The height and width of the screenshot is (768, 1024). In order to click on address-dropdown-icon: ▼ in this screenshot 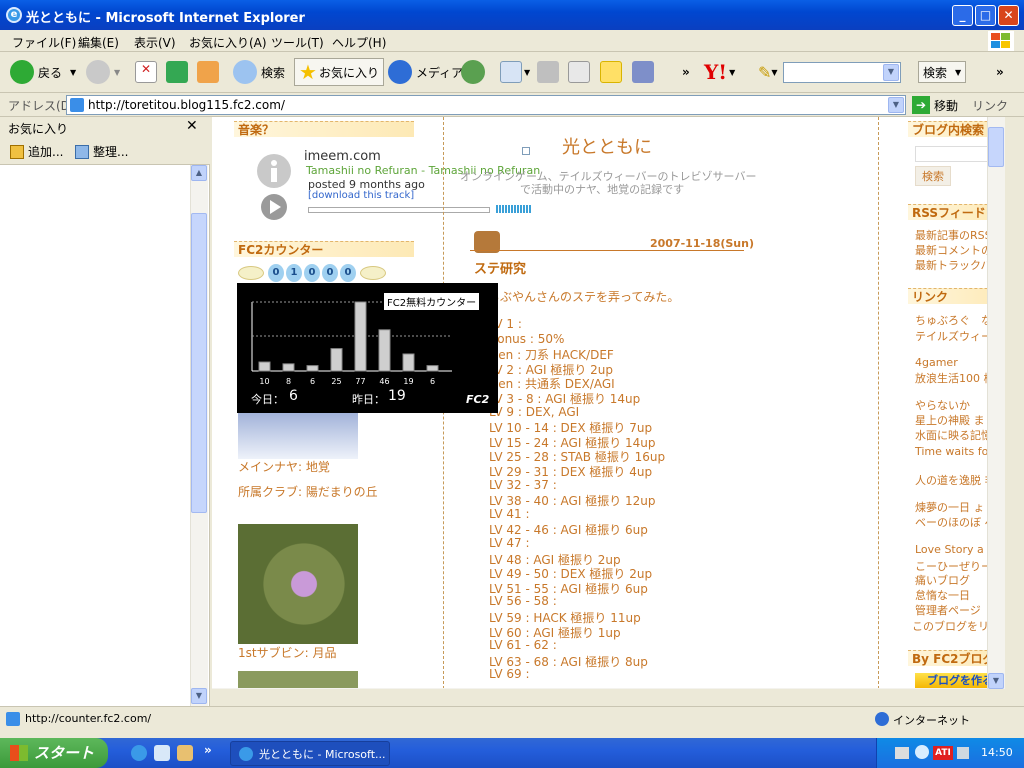, I will do `click(896, 105)`.